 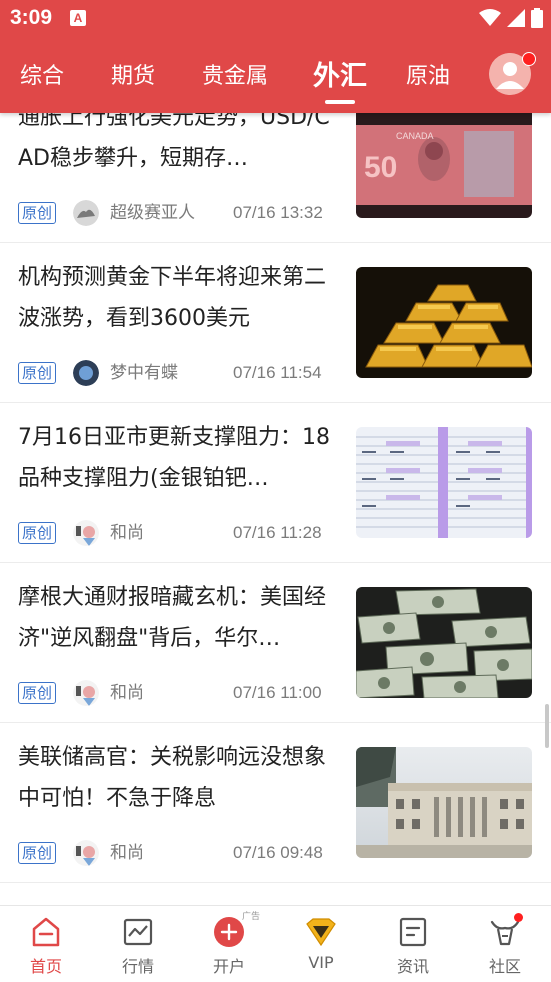 I want to click on notification-app-icon: A, so click(x=78, y=18).